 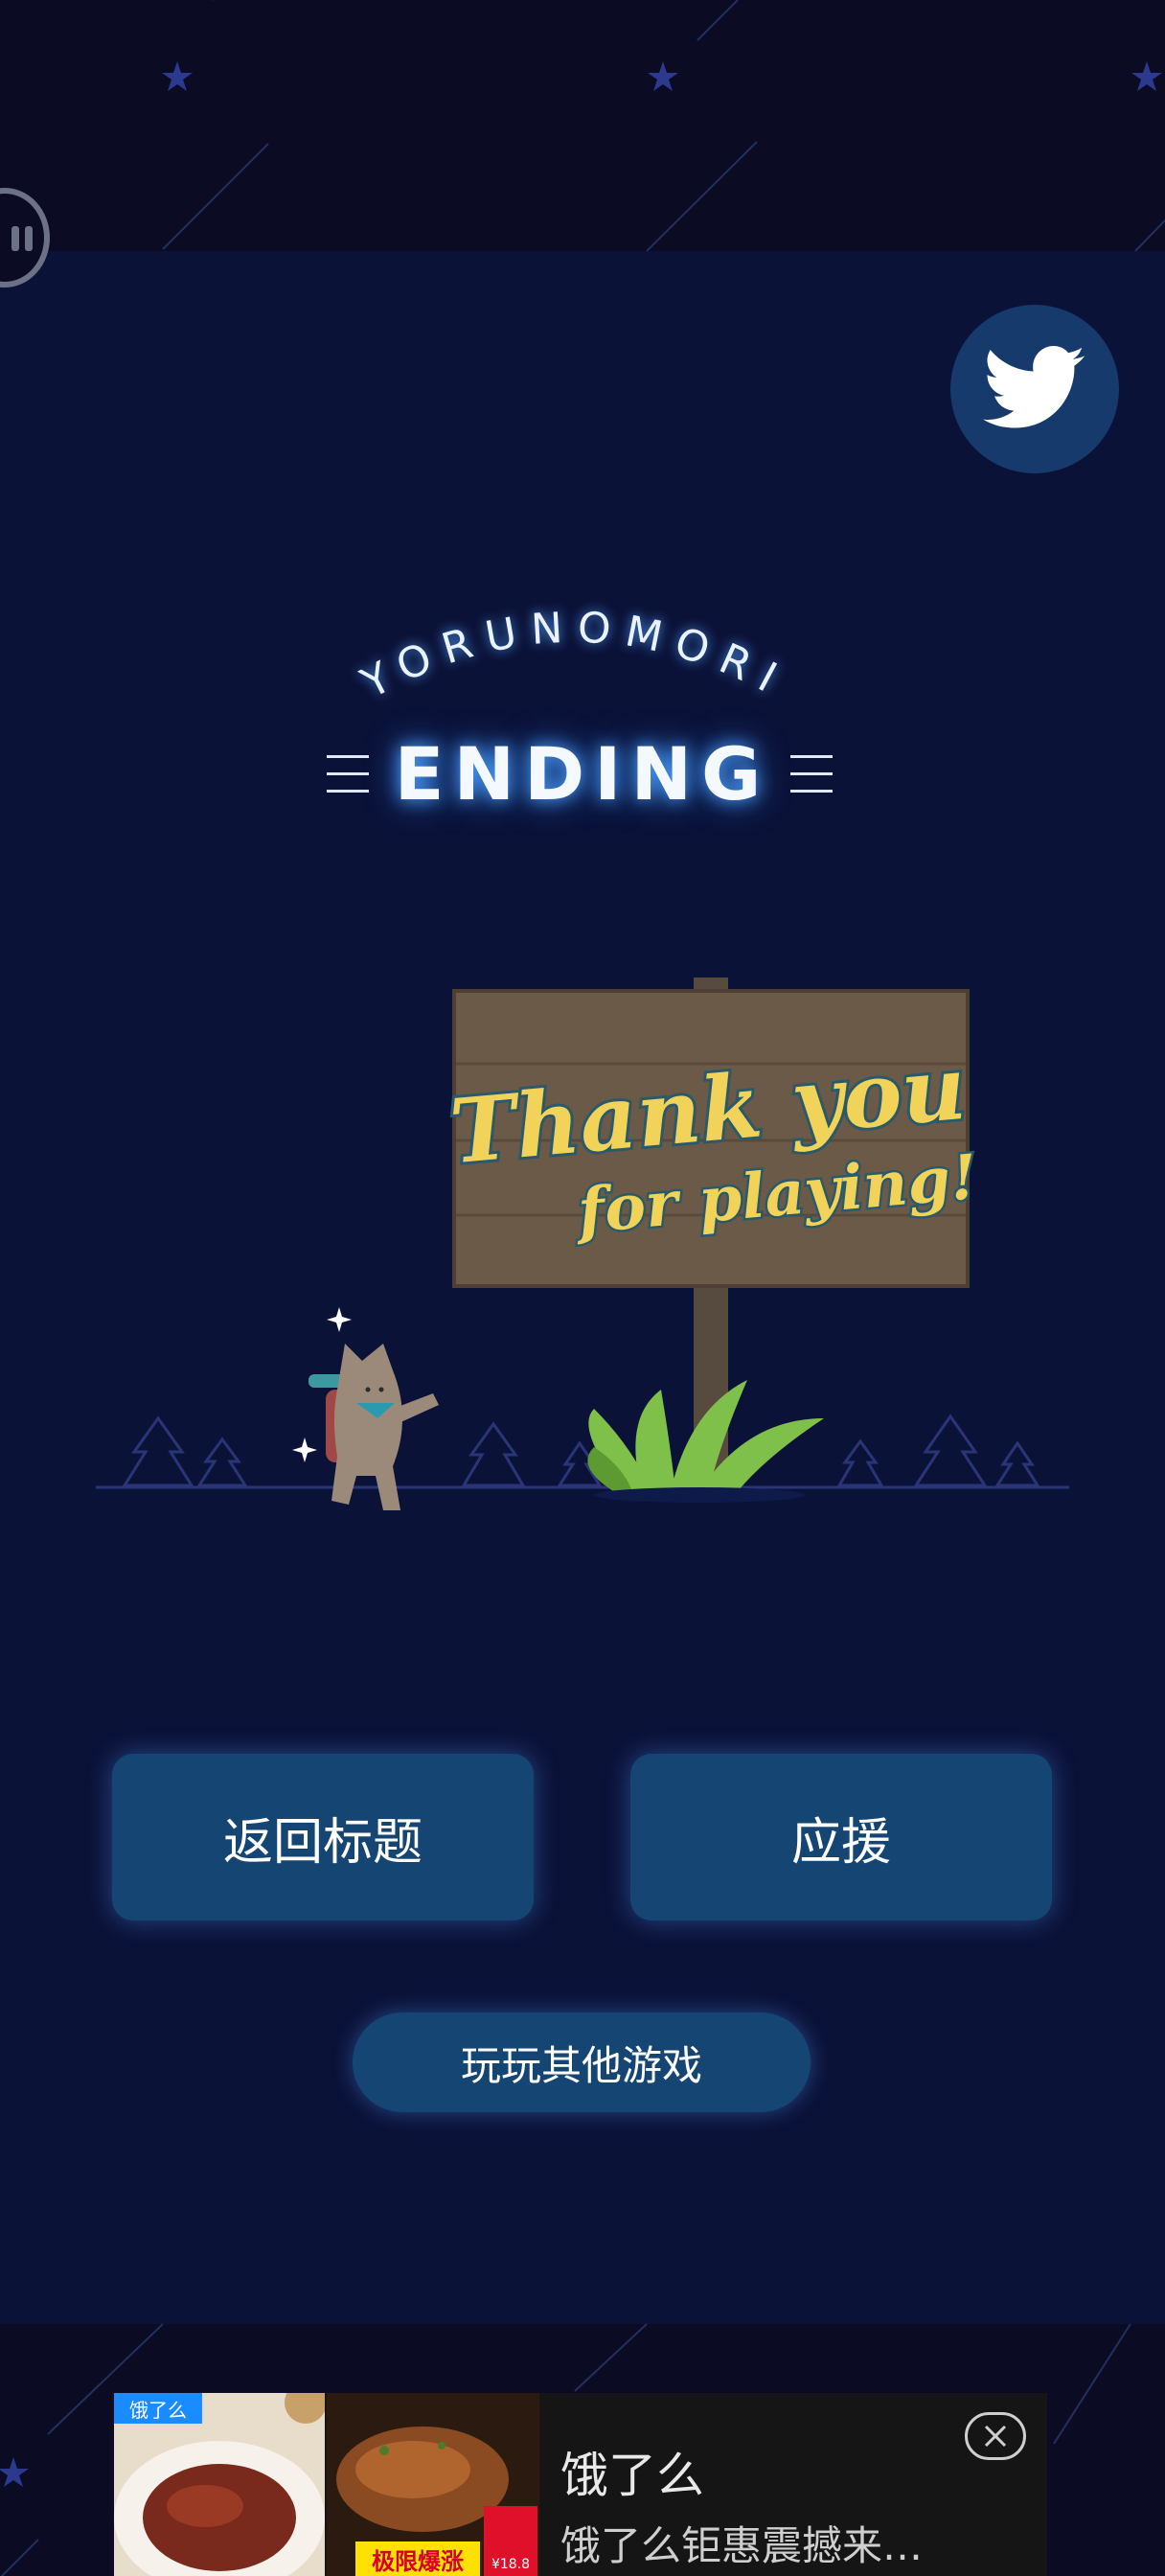 I want to click on close-icon, so click(x=996, y=2436).